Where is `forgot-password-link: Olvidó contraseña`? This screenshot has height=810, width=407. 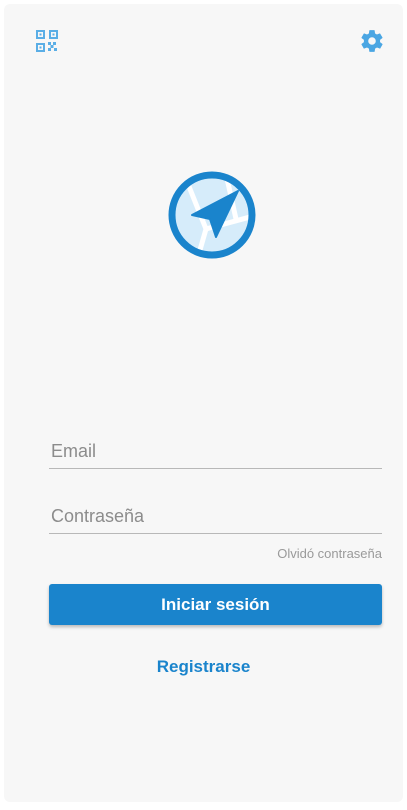
forgot-password-link: Olvidó contraseña is located at coordinates (329, 553).